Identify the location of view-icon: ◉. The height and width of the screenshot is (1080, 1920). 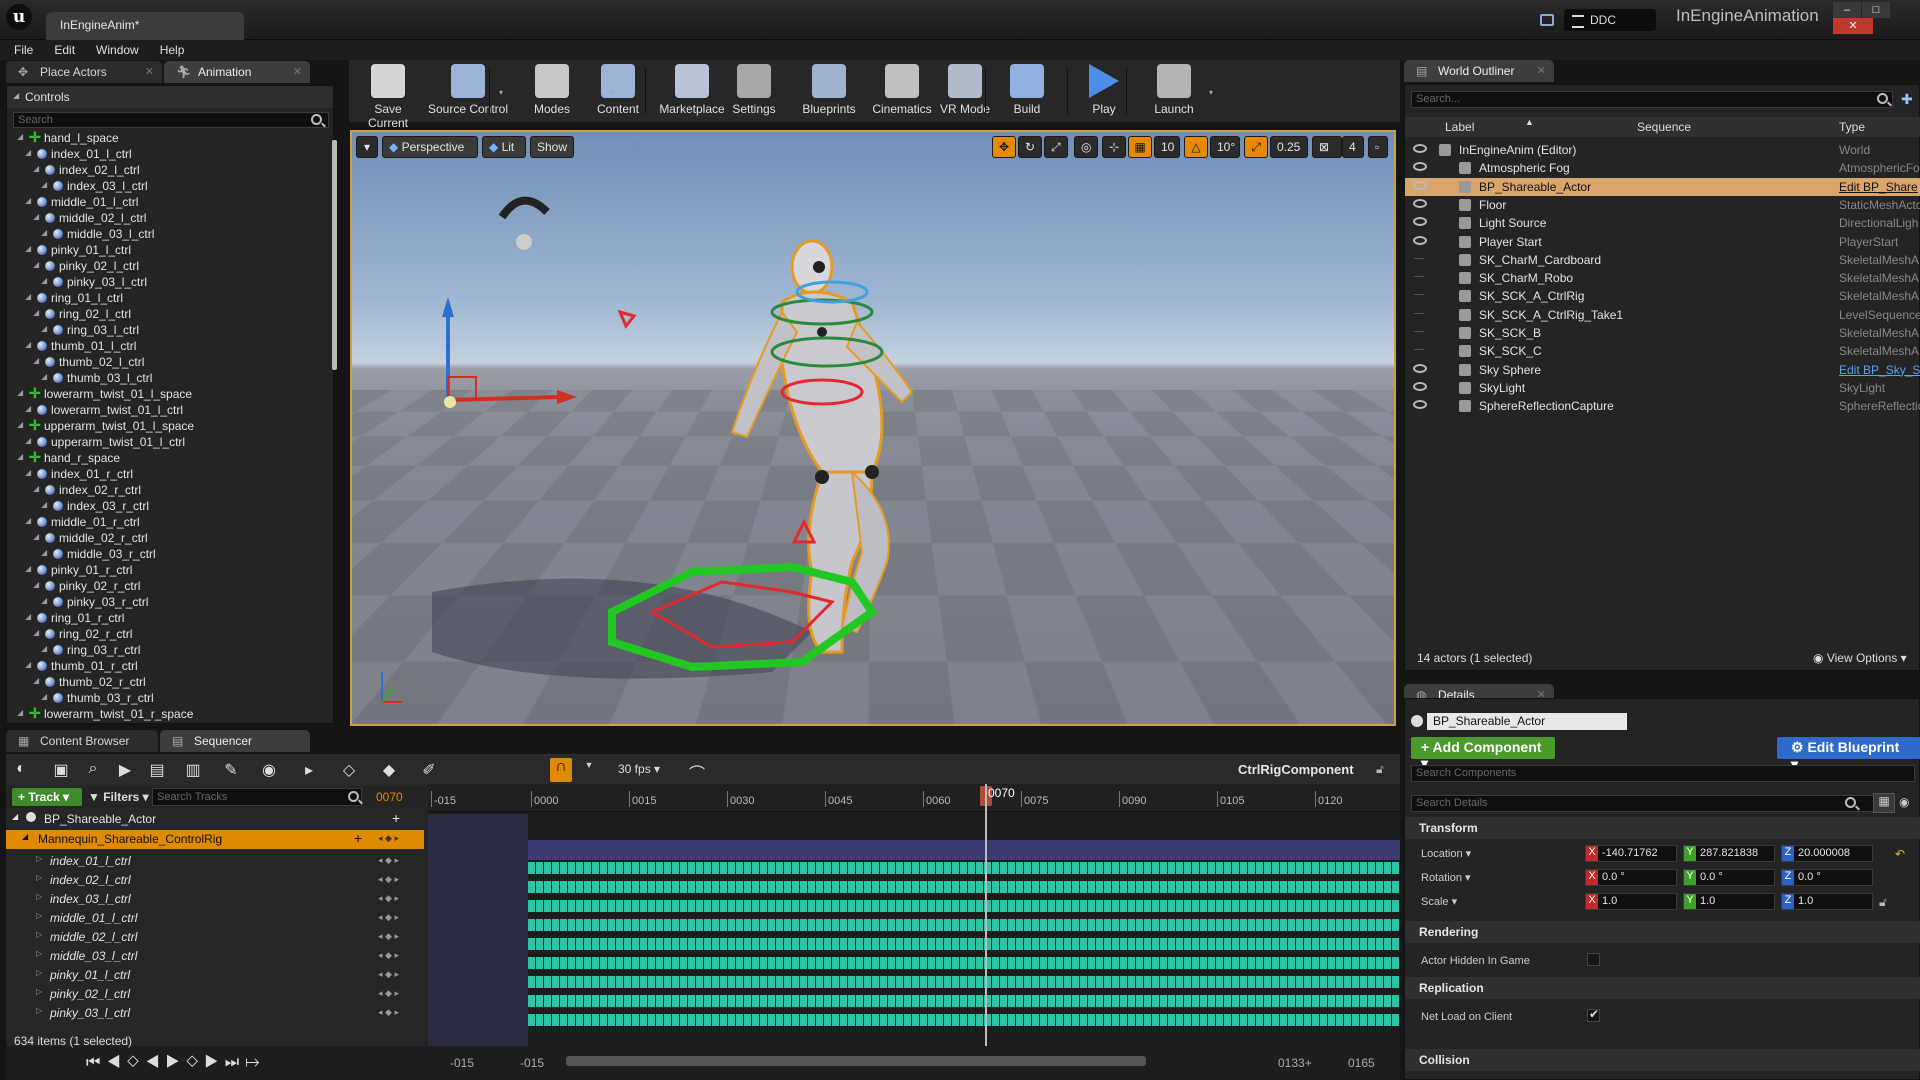
(269, 770).